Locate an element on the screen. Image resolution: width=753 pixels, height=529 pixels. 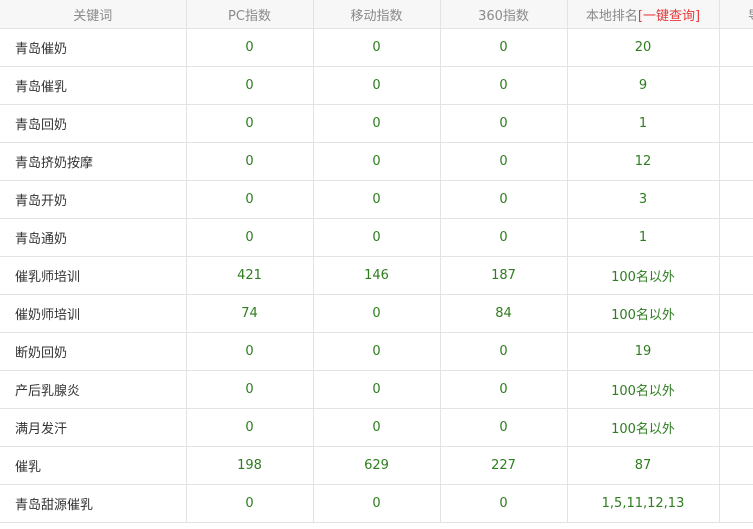
table-row: 青岛挤奶按摩 0 0 0 12 is located at coordinates (376, 161).